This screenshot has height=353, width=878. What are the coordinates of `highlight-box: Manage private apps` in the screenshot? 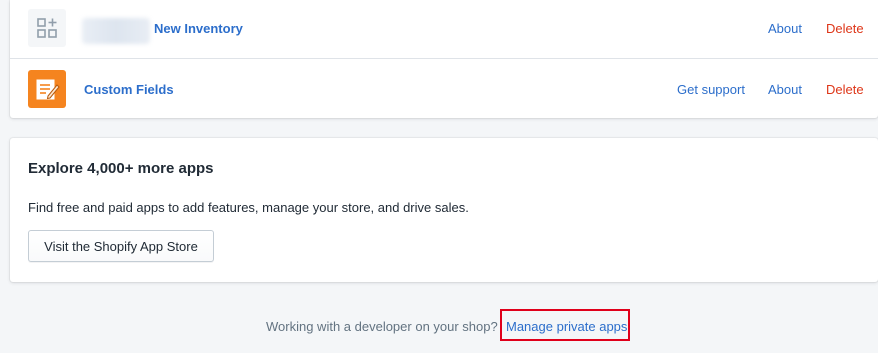 It's located at (565, 325).